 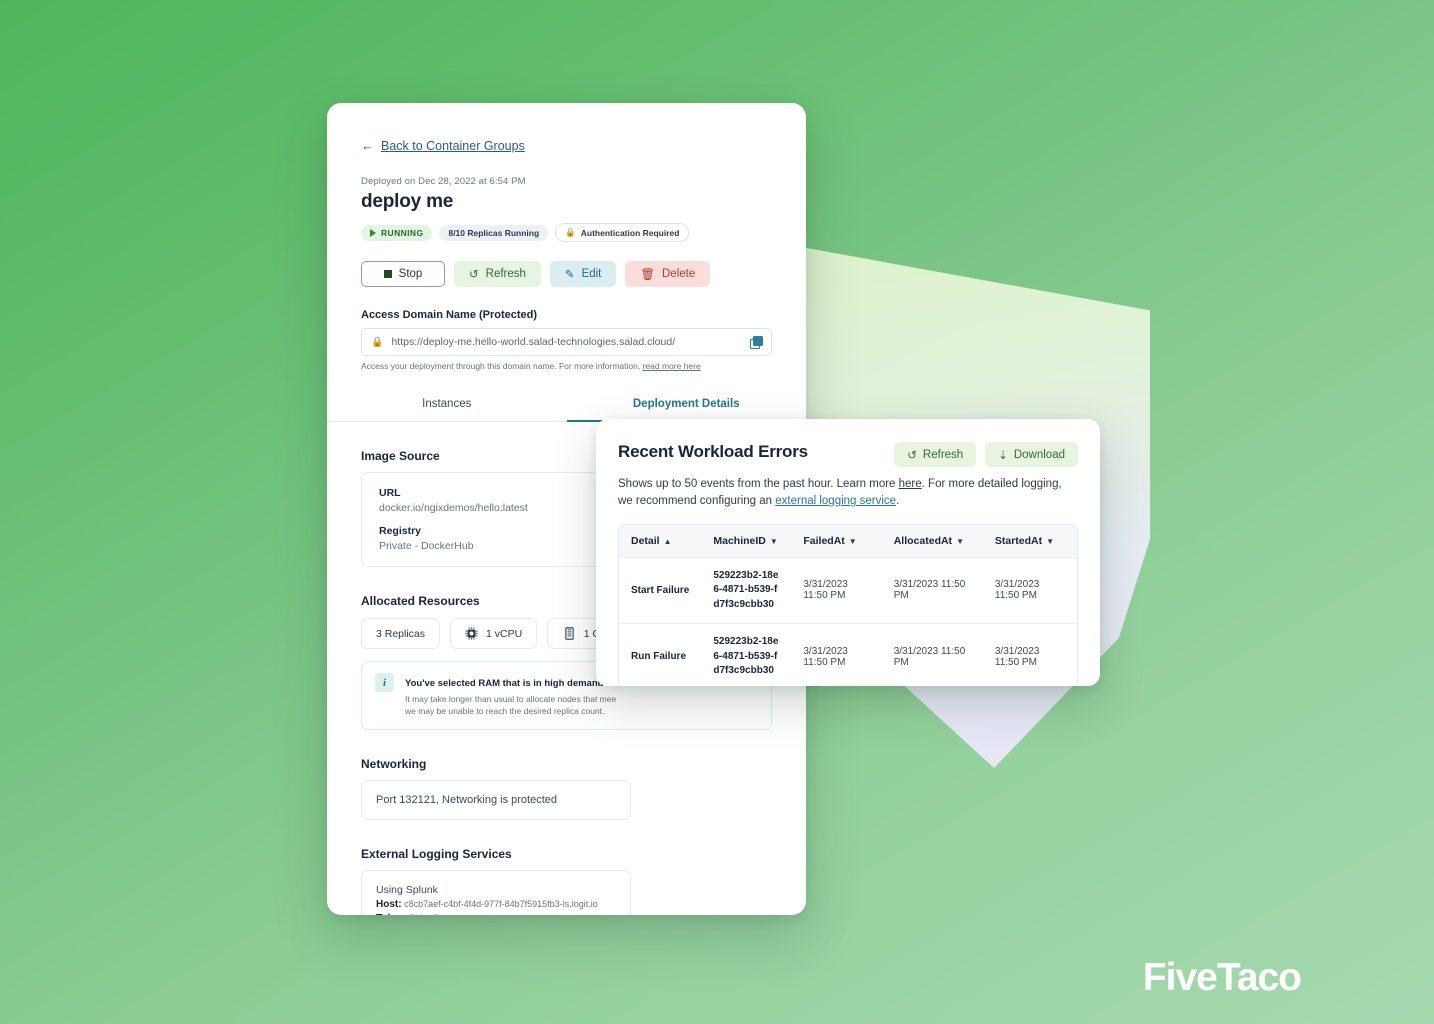 I want to click on logging-provider: Using Splunk, so click(x=407, y=889).